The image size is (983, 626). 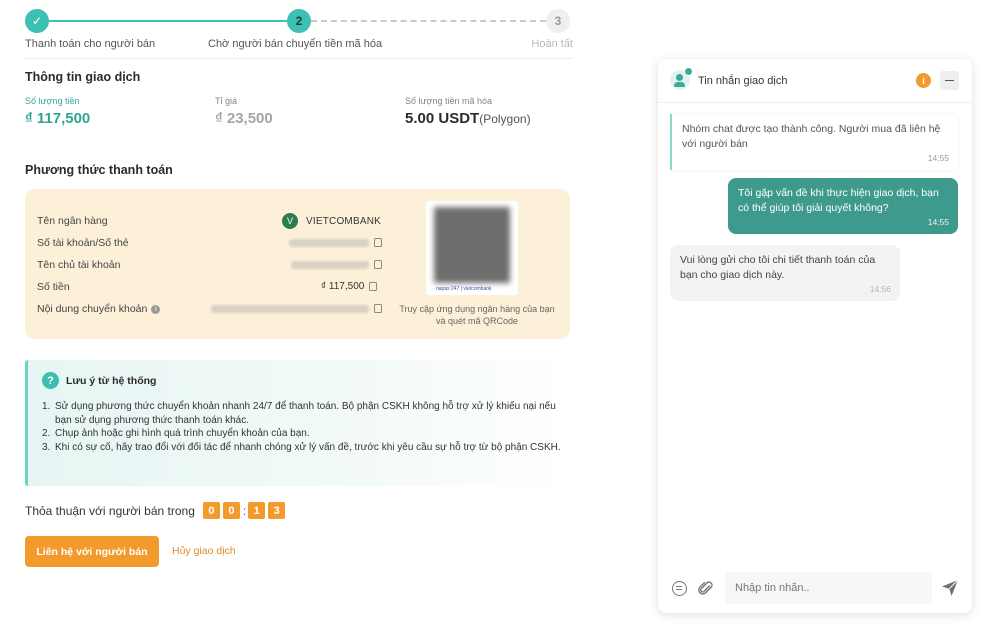 I want to click on countdown-digit: 1, so click(x=257, y=510).